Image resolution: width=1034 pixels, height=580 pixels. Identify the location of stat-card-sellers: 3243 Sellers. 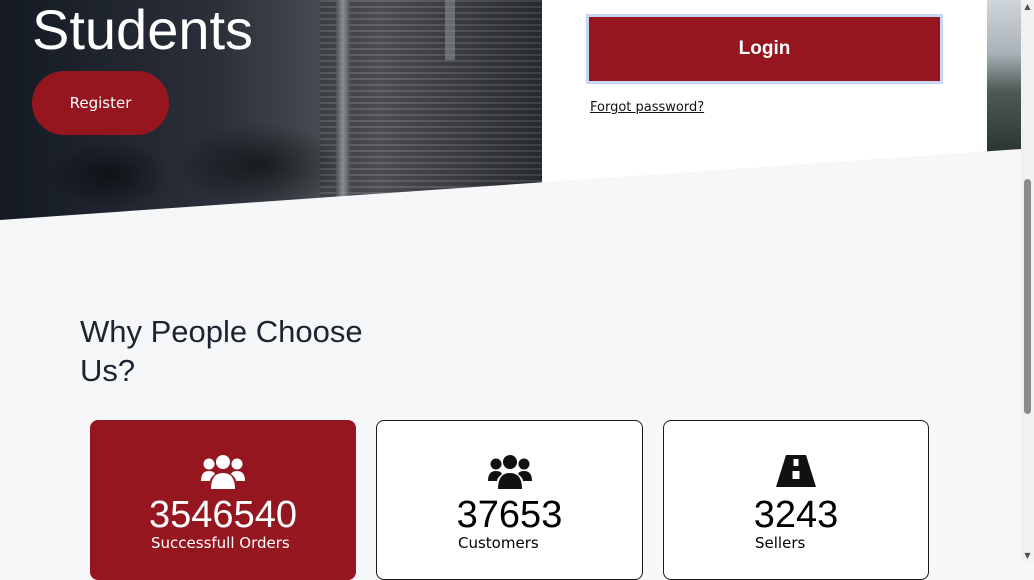
(796, 500).